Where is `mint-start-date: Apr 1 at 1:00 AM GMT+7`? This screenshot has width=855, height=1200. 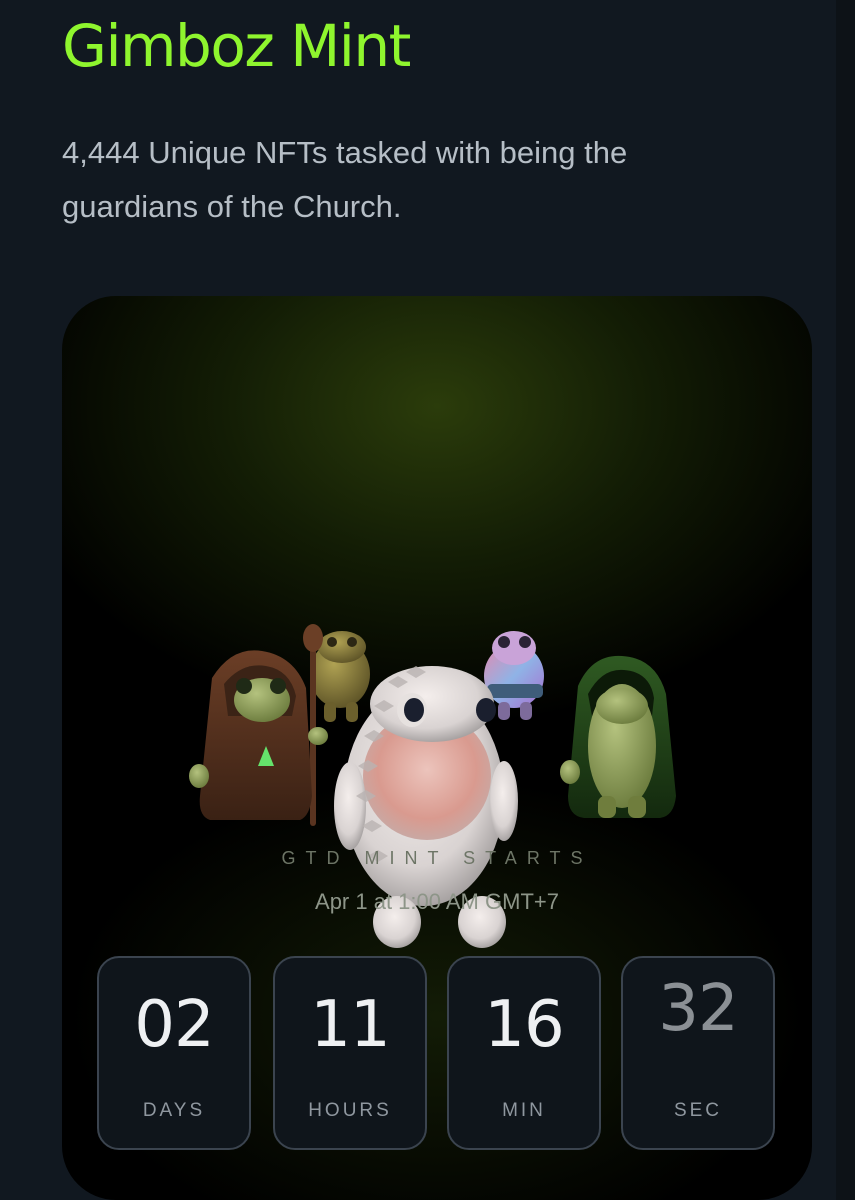 mint-start-date: Apr 1 at 1:00 AM GMT+7 is located at coordinates (437, 901).